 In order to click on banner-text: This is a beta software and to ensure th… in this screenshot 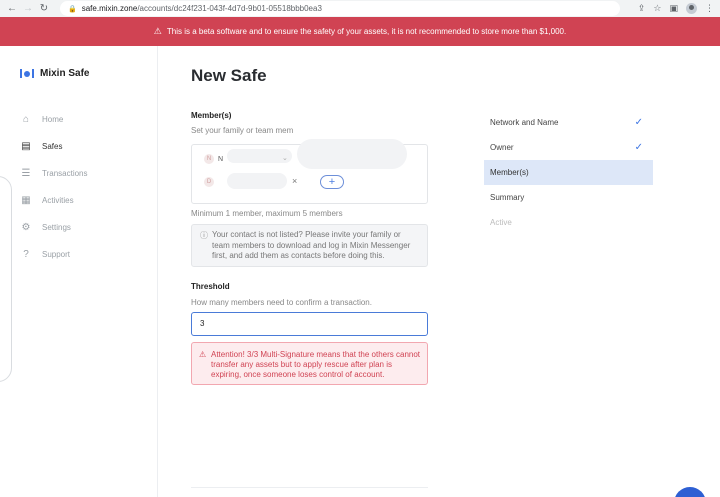, I will do `click(366, 31)`.